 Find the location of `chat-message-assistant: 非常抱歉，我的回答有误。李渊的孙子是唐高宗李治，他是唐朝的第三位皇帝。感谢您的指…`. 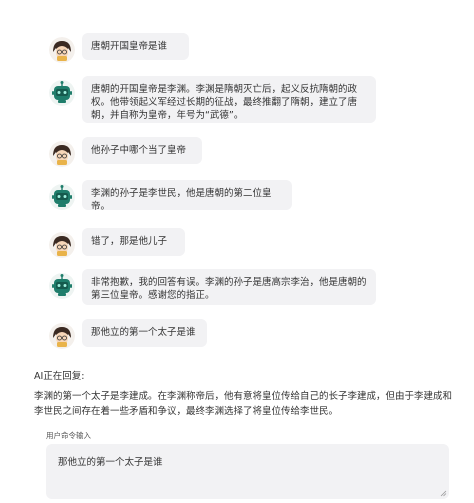

chat-message-assistant: 非常抱歉，我的回答有误。李渊的孙子是唐高宗李治，他是唐朝的第三位皇帝。感谢您的指… is located at coordinates (212, 287).